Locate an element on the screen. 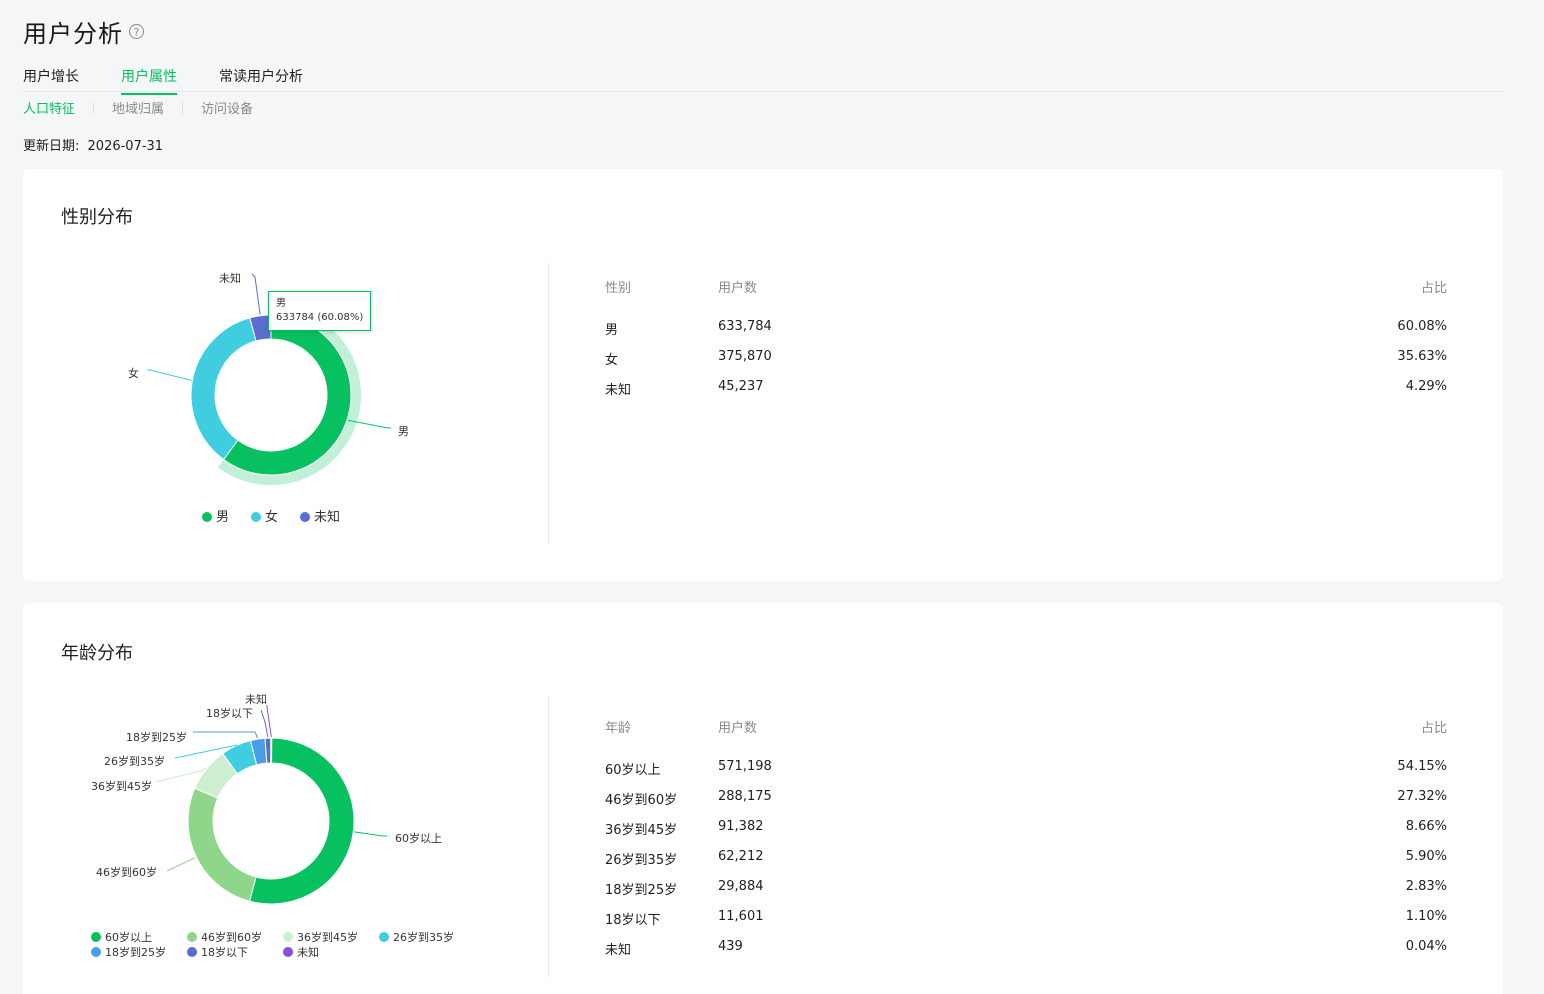  row-pct: 54.15% is located at coordinates (1422, 766).